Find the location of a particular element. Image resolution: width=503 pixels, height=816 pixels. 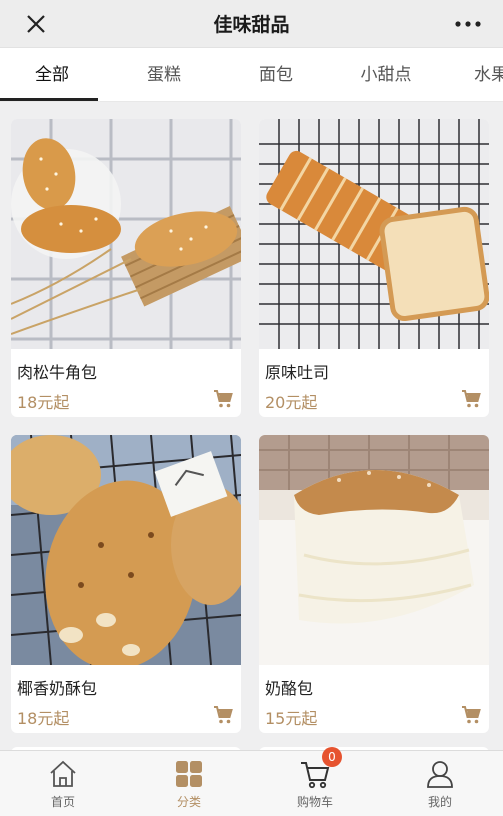

nav-home: 首页 is located at coordinates (63, 783).